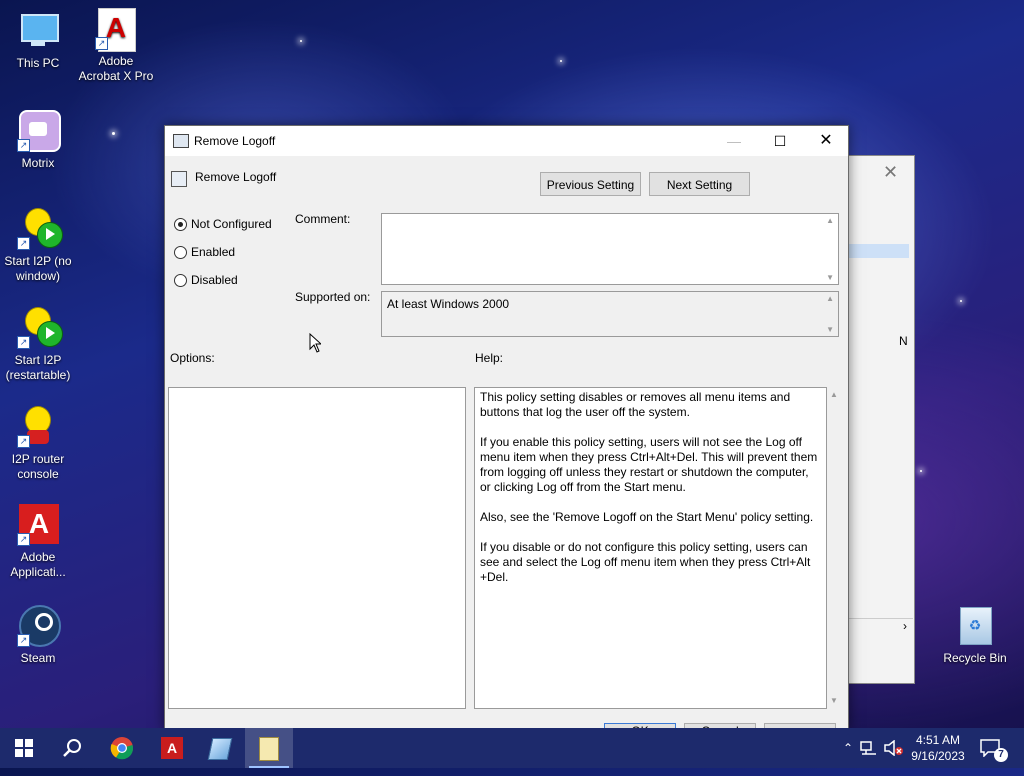  I want to click on mouse-cursor-icon, so click(315, 343).